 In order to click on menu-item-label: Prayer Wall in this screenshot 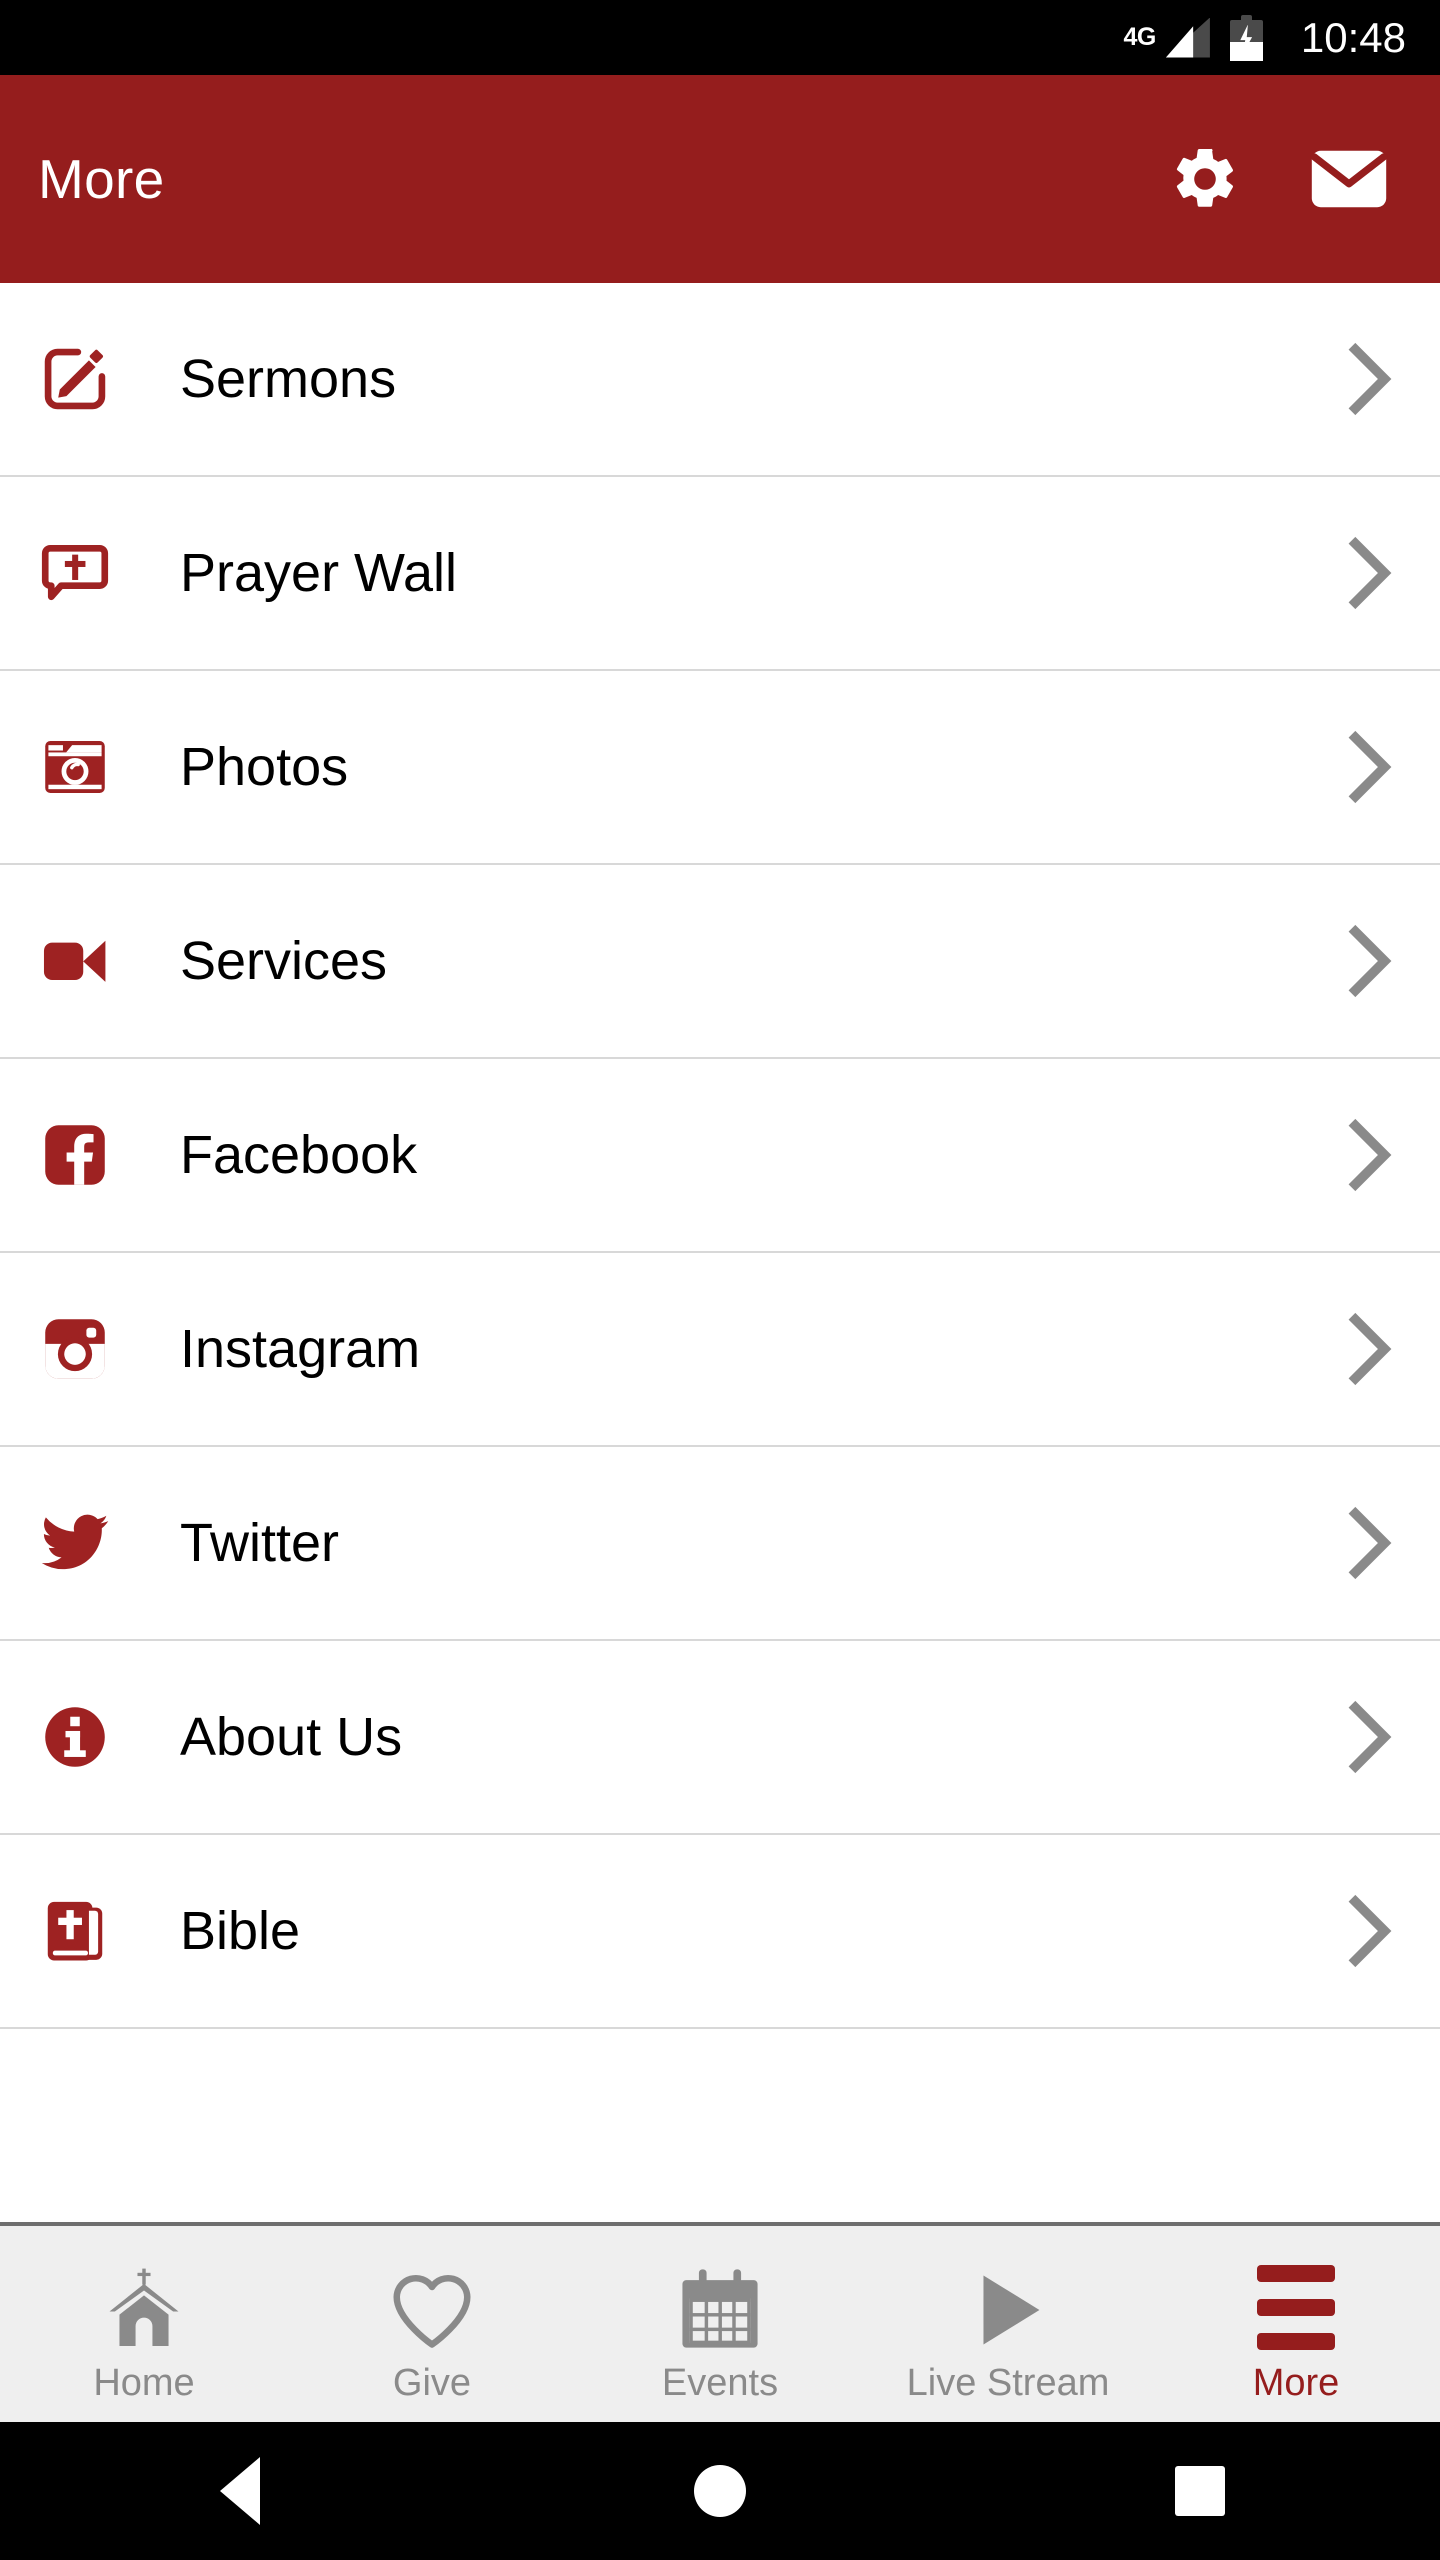, I will do `click(319, 573)`.